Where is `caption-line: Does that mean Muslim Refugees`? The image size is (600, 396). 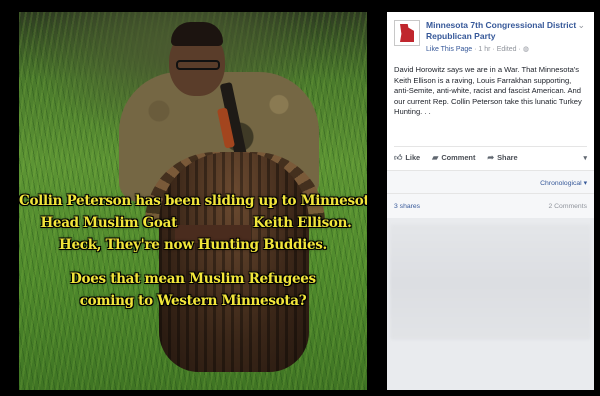 caption-line: Does that mean Muslim Refugees is located at coordinates (193, 279).